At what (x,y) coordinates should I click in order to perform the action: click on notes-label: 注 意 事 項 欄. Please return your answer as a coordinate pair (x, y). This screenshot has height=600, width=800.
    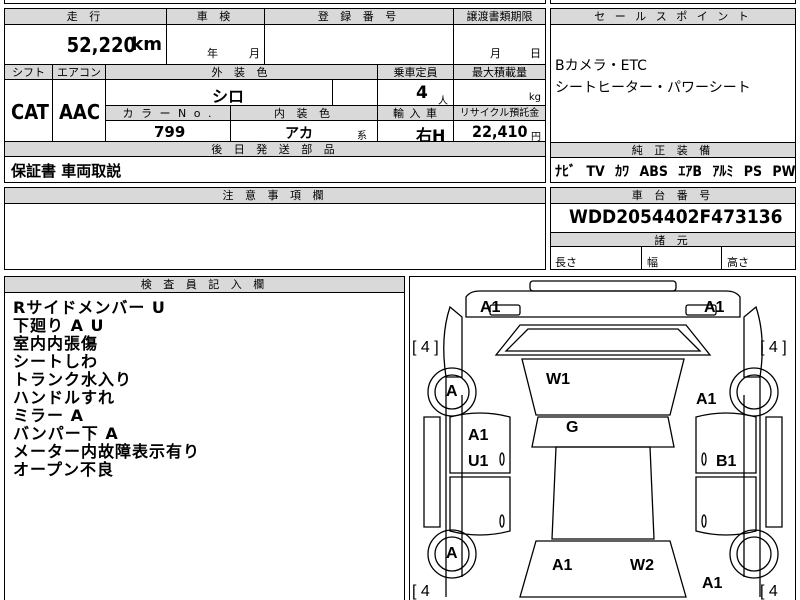
    Looking at the image, I should click on (275, 196).